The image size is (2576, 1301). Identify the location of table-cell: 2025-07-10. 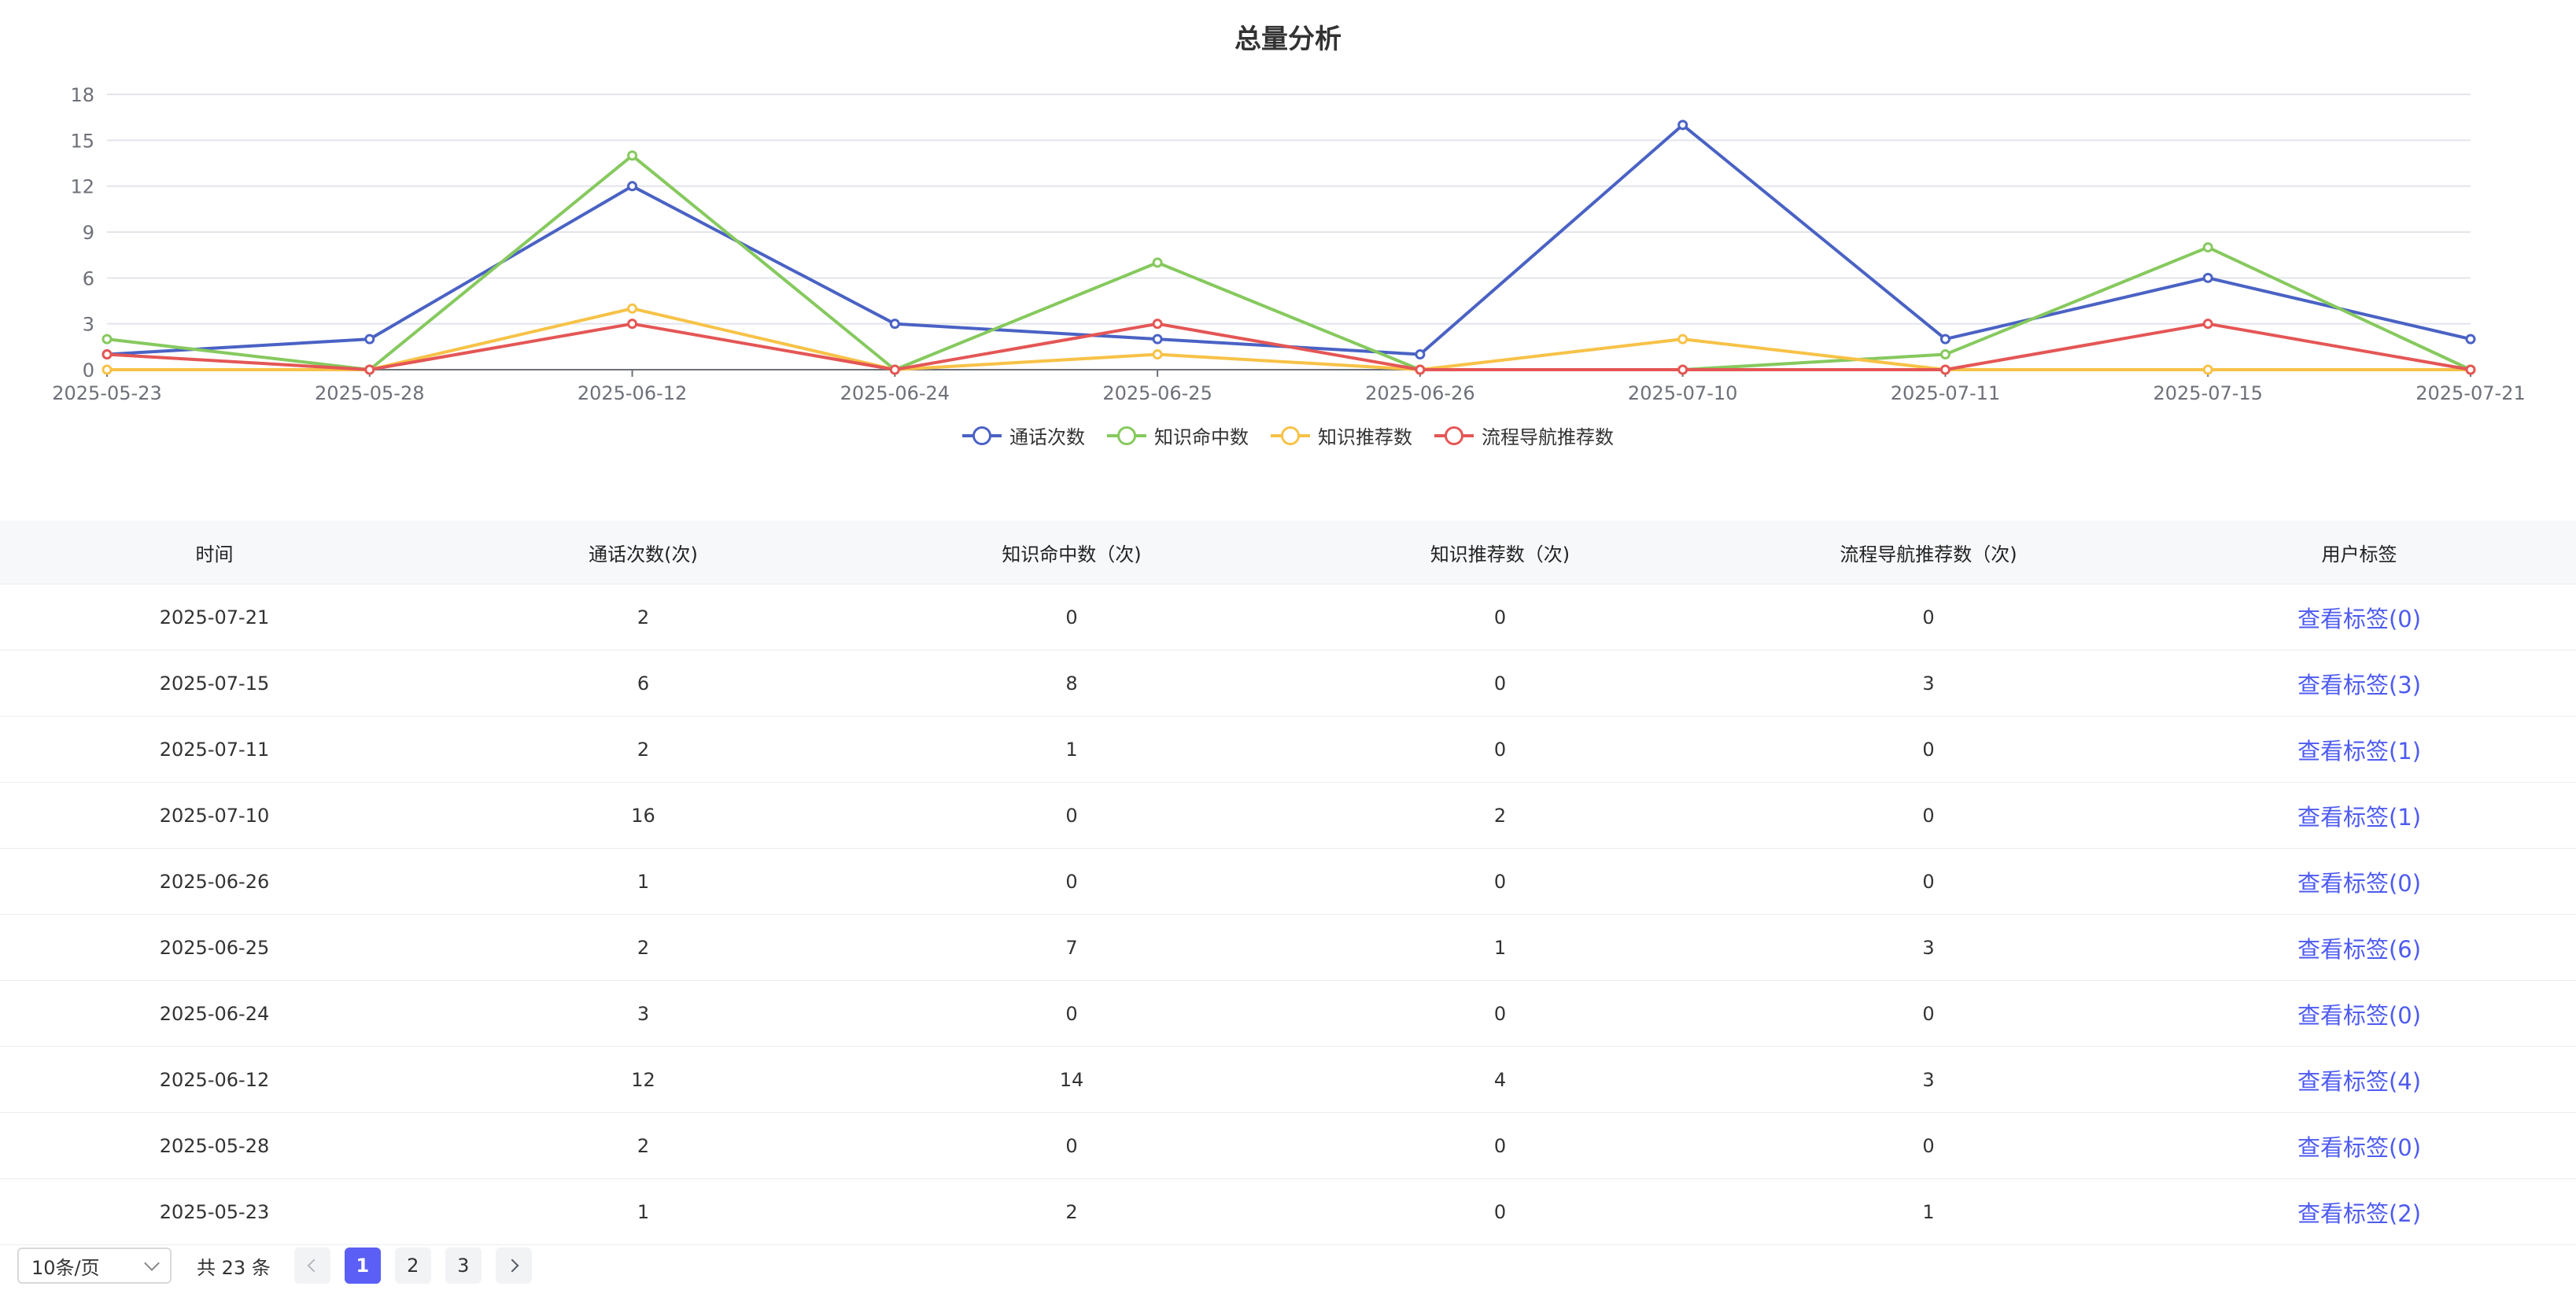
(214, 815).